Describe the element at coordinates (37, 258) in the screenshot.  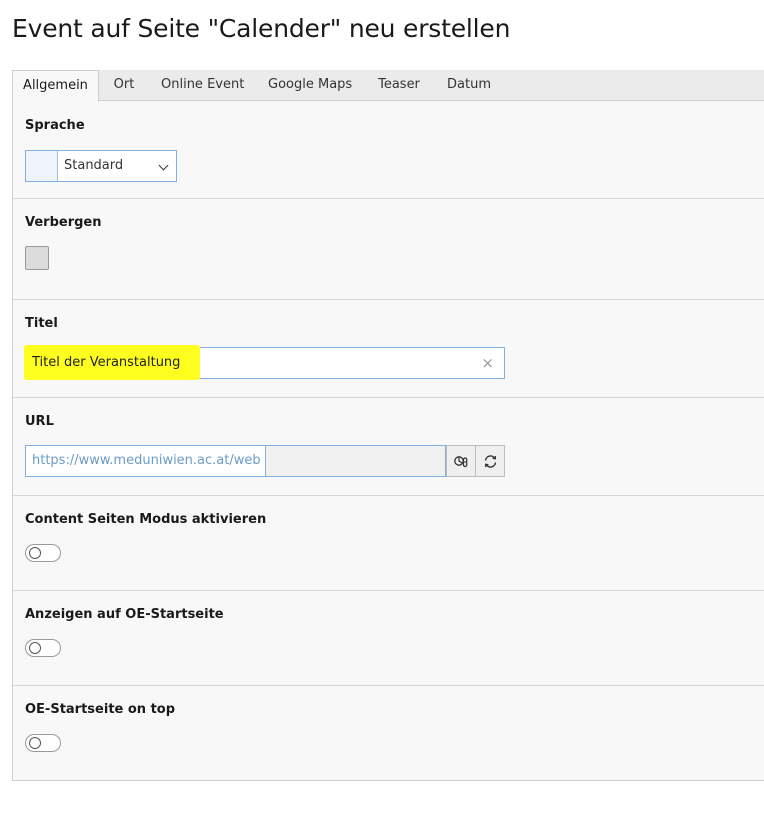
I see `hide-checkbox` at that location.